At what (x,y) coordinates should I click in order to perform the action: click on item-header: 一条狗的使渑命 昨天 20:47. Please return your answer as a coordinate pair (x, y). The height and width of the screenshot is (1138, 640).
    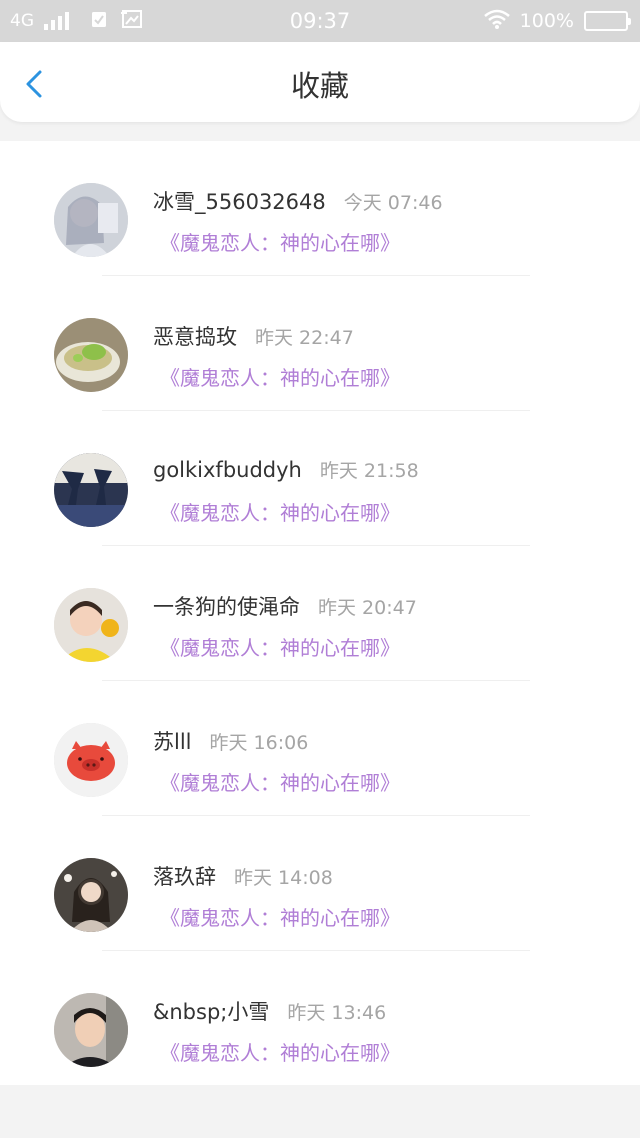
    Looking at the image, I should click on (285, 606).